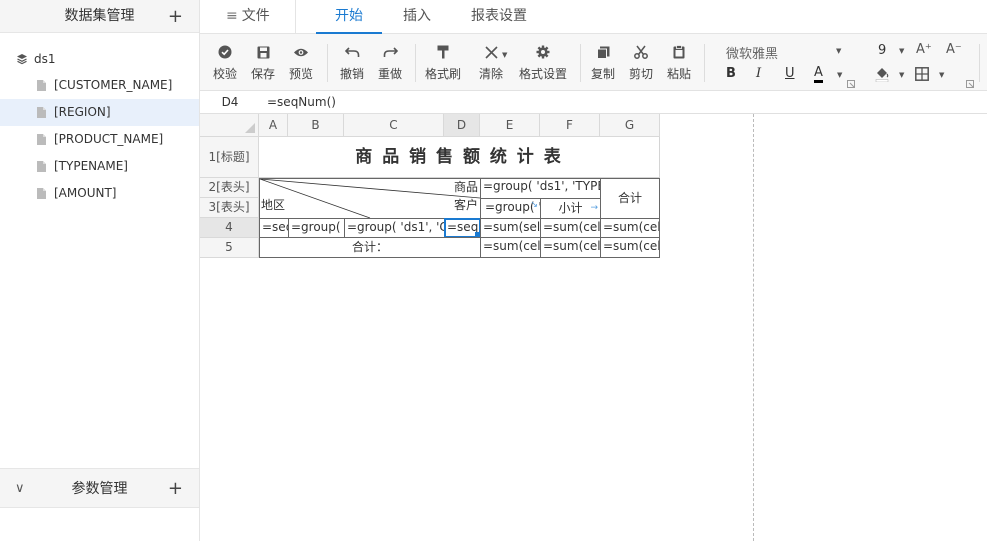 The width and height of the screenshot is (987, 541). Describe the element at coordinates (818, 74) in the screenshot. I see `font-color-button: A` at that location.